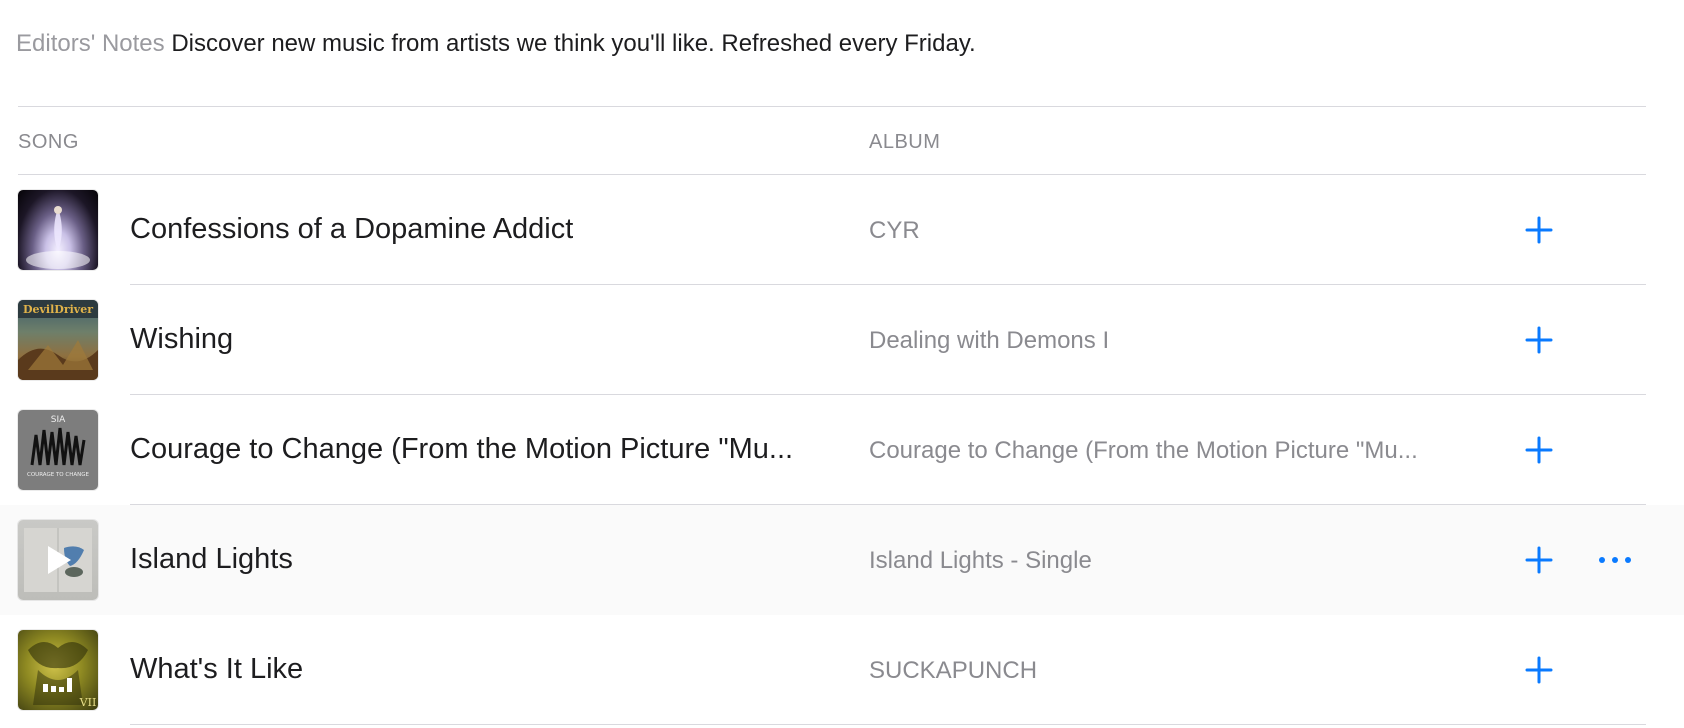 The width and height of the screenshot is (1684, 728). Describe the element at coordinates (211, 559) in the screenshot. I see `track-title: Island Lights` at that location.